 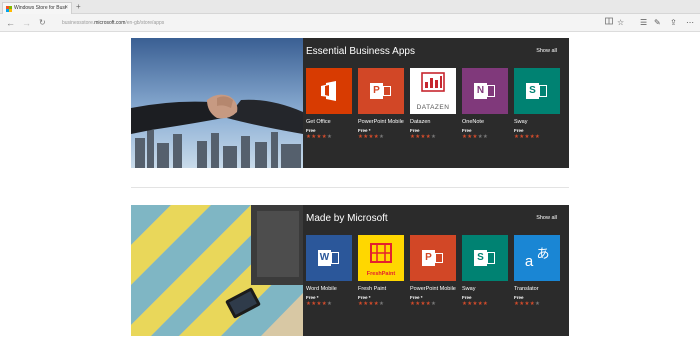 I want to click on hub-icon: ☰, so click(x=643, y=23).